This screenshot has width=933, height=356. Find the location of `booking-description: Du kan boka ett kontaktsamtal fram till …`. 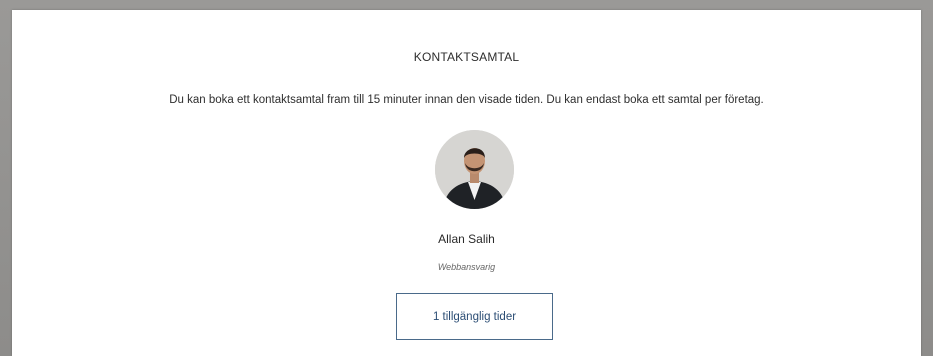

booking-description: Du kan boka ett kontaktsamtal fram till … is located at coordinates (466, 100).